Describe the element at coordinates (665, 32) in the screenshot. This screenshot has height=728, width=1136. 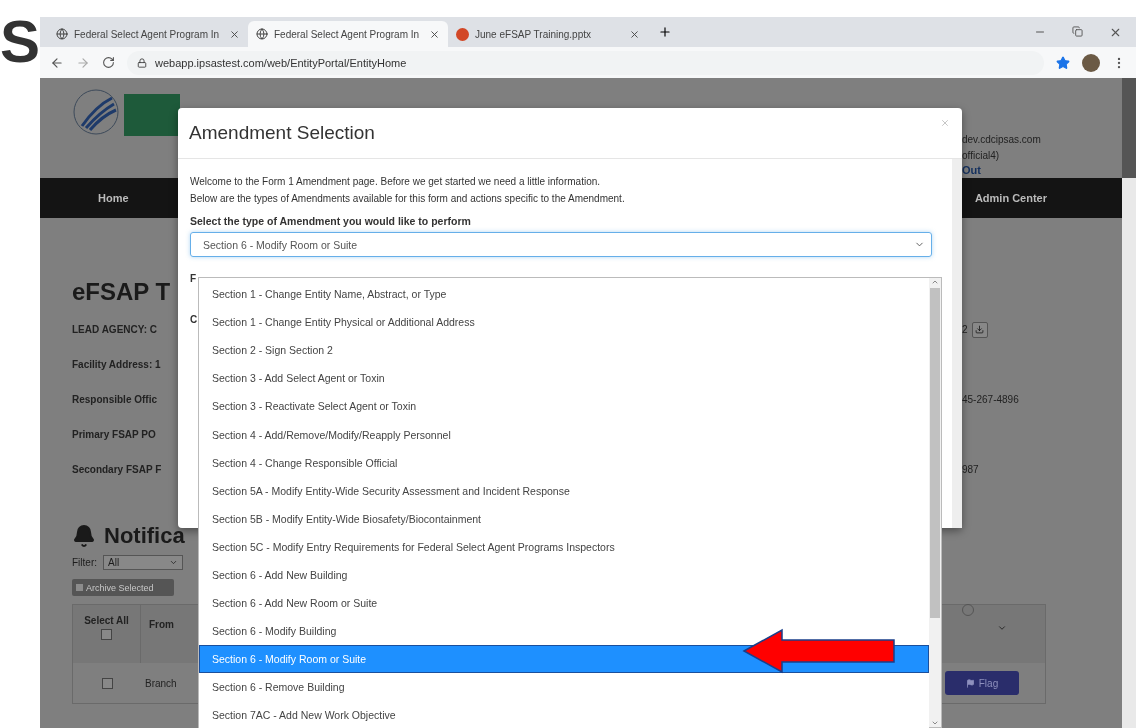
I see `new-tab-icon` at that location.